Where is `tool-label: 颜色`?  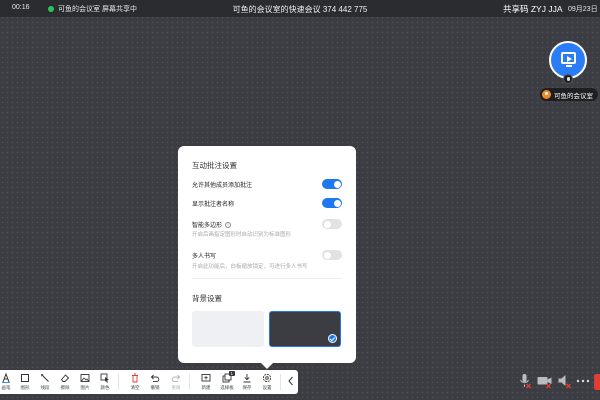
tool-label: 颜色 is located at coordinates (105, 387).